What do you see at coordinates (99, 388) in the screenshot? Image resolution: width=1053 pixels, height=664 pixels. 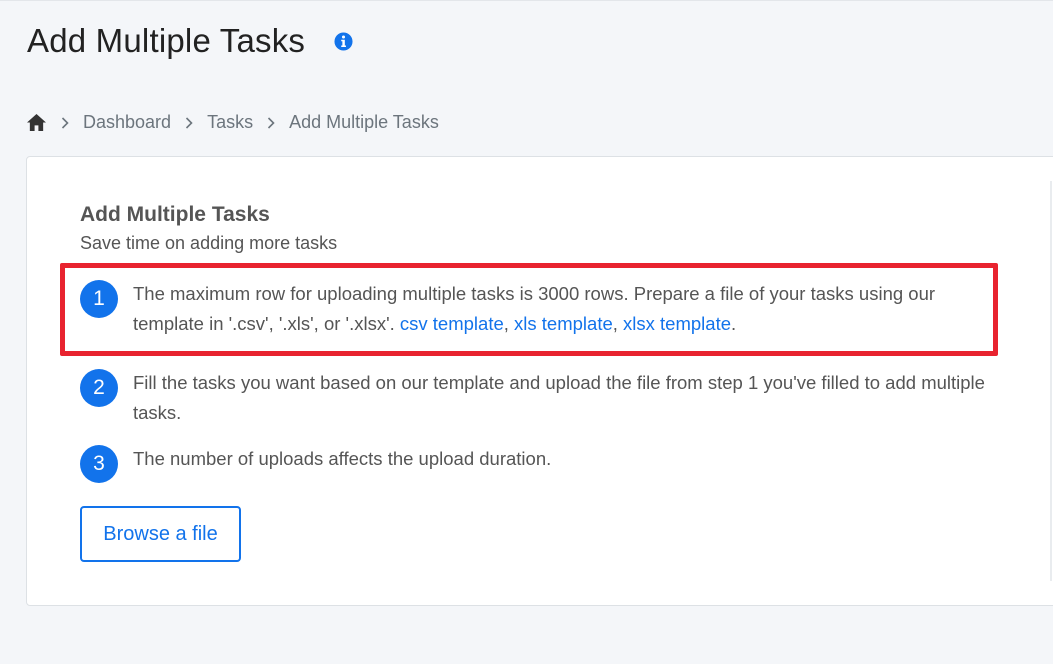 I see `step-number: 2` at bounding box center [99, 388].